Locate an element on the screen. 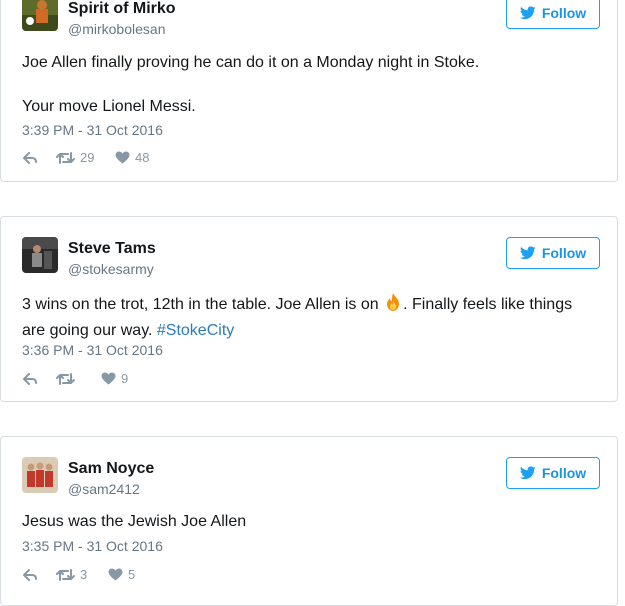 Image resolution: width=625 pixels, height=606 pixels. retweet-count: 3 is located at coordinates (84, 574).